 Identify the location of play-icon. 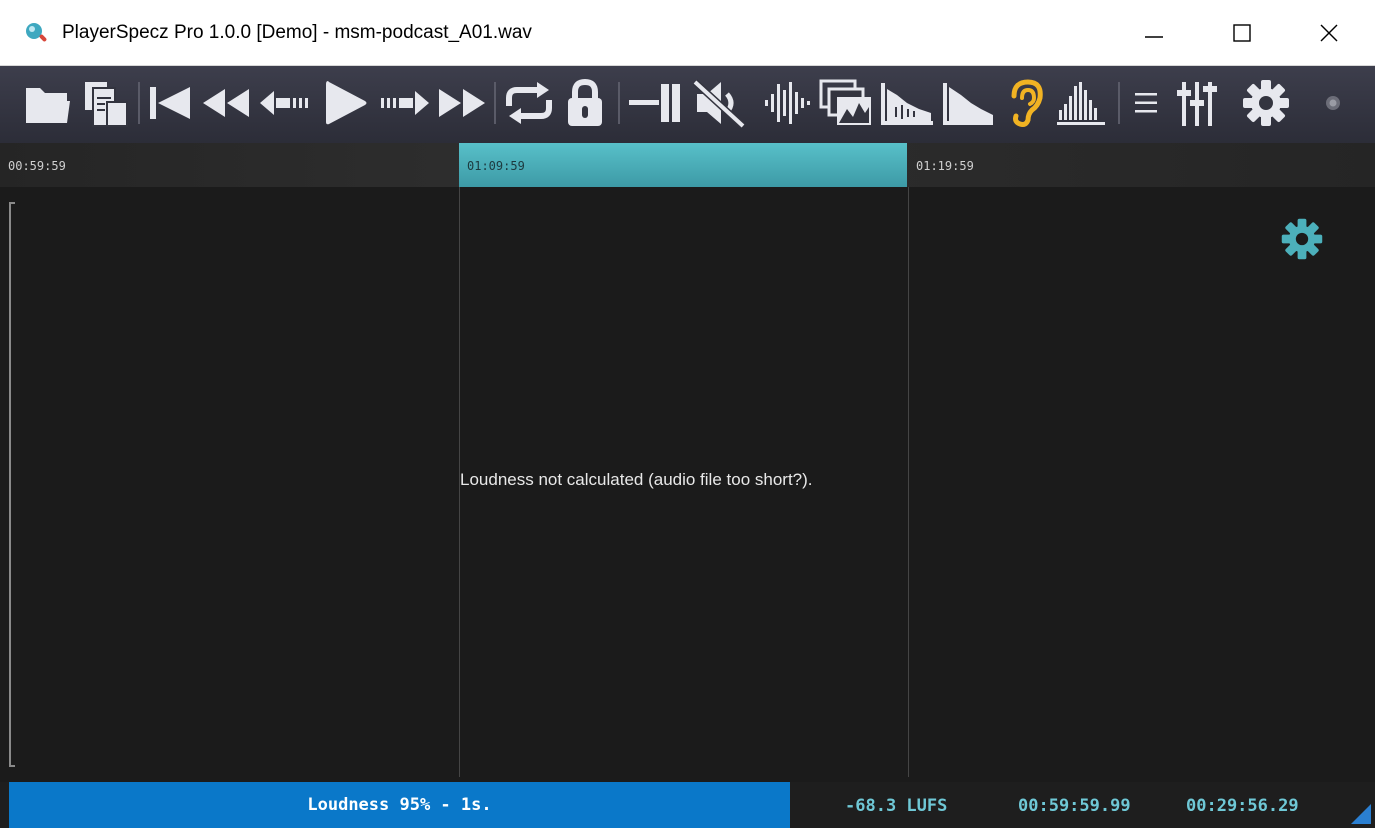
(346, 103).